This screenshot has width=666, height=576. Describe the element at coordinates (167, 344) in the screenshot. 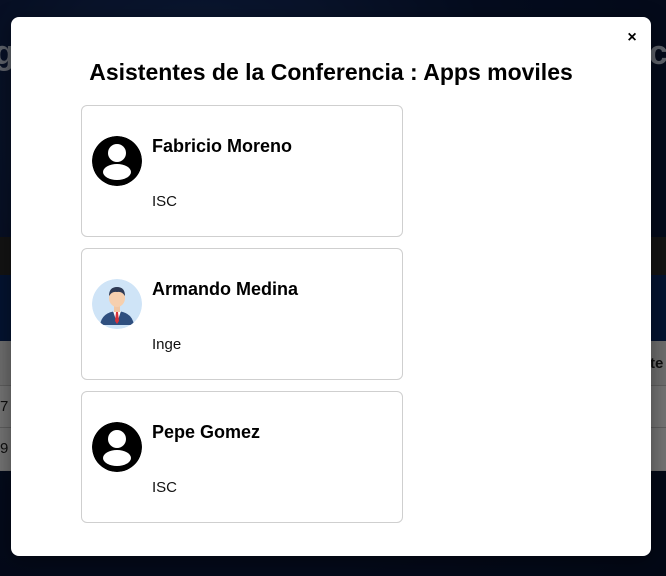

I see `attendee-role: Inge` at that location.